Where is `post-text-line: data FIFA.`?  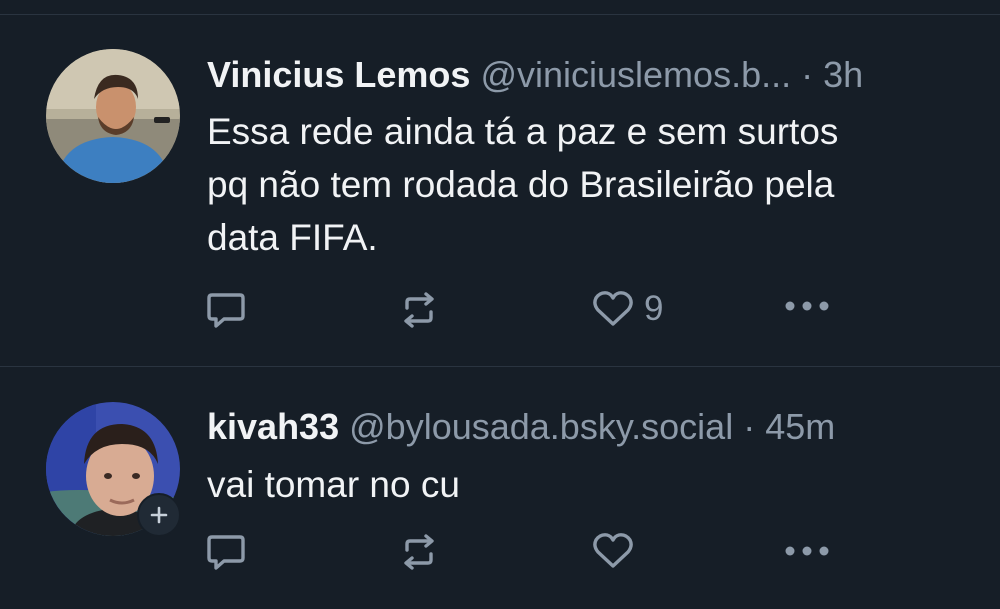
post-text-line: data FIFA. is located at coordinates (292, 237).